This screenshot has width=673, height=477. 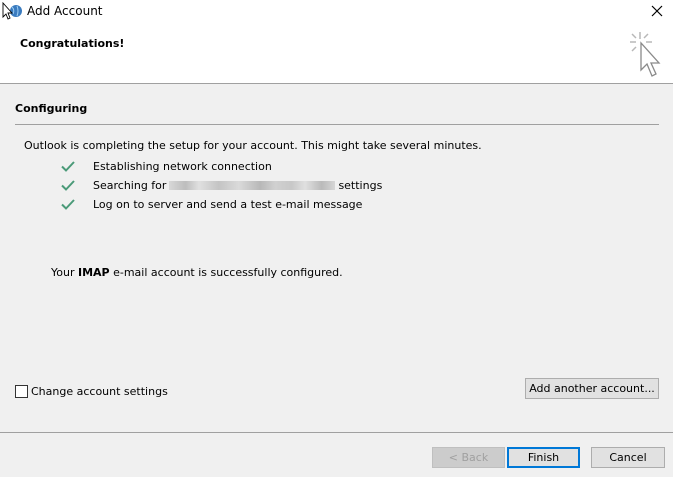 I want to click on click-cursor-icon, so click(x=645, y=54).